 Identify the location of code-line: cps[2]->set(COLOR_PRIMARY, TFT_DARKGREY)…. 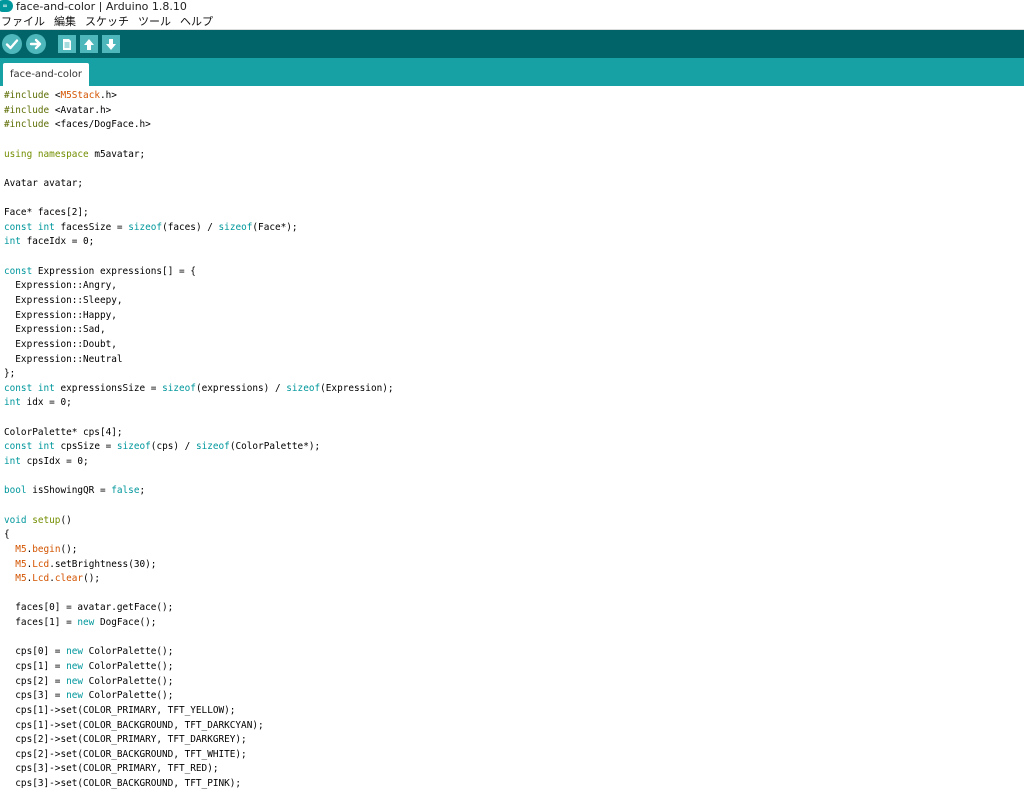
(199, 740).